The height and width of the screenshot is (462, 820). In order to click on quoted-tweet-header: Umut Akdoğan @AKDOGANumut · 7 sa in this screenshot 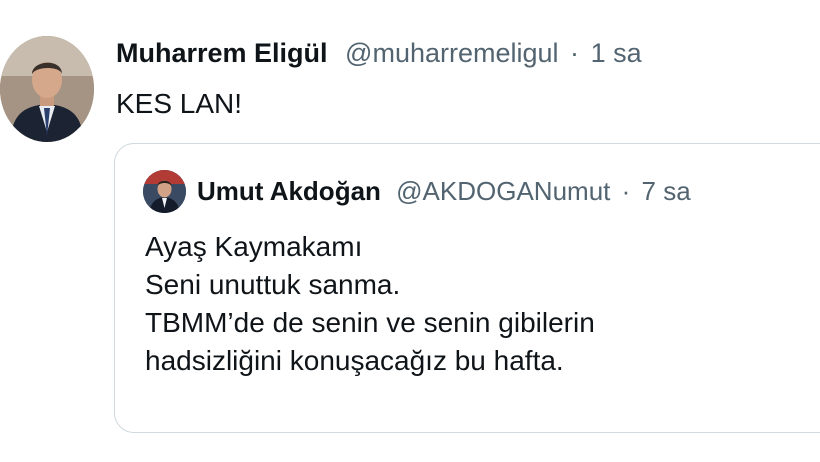, I will do `click(444, 191)`.